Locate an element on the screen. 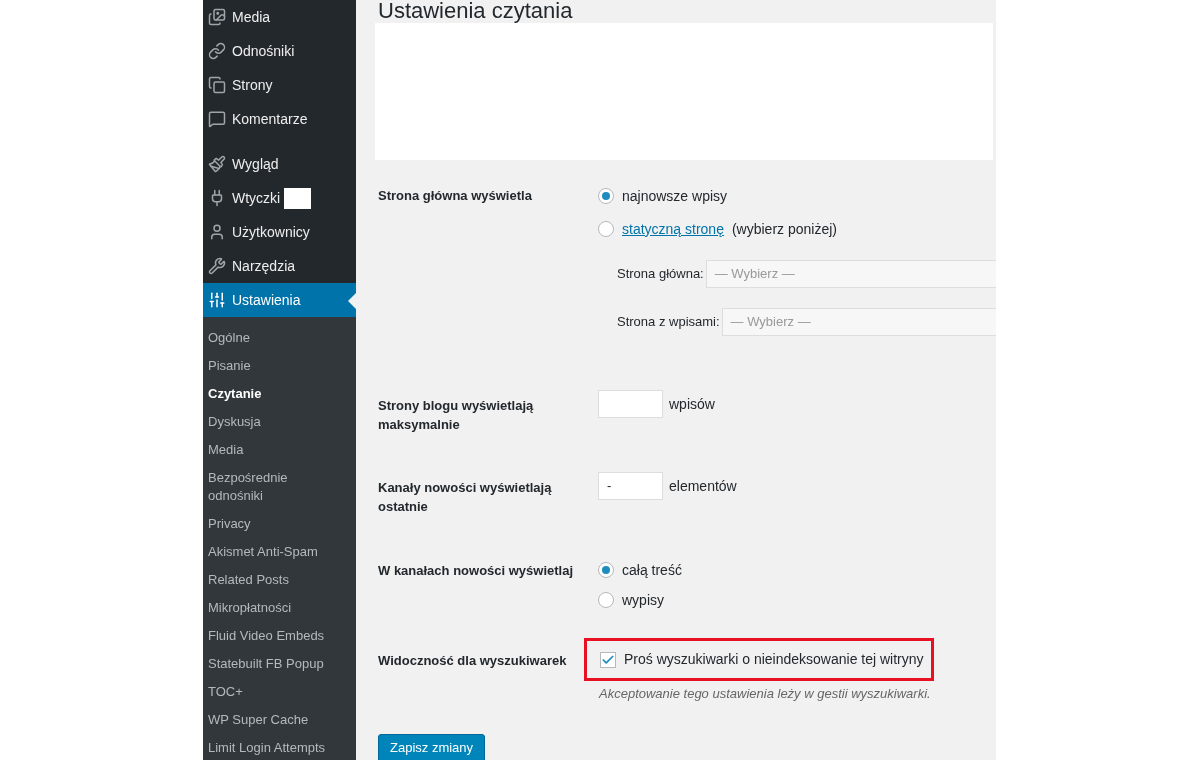  submenu-item: Mikropłatności is located at coordinates (279, 608).